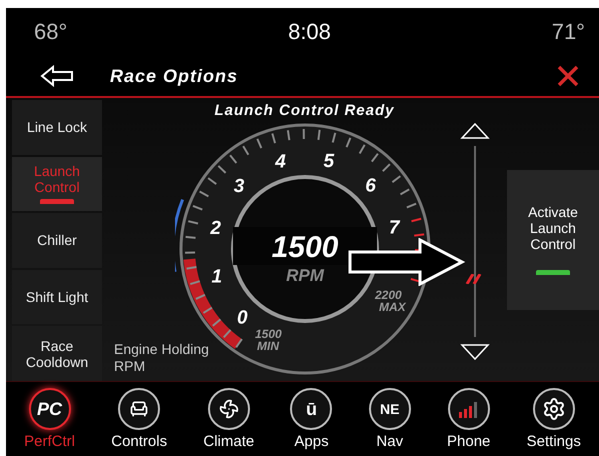 The height and width of the screenshot is (456, 599). Describe the element at coordinates (280, 161) in the screenshot. I see `scale-label: 4` at that location.